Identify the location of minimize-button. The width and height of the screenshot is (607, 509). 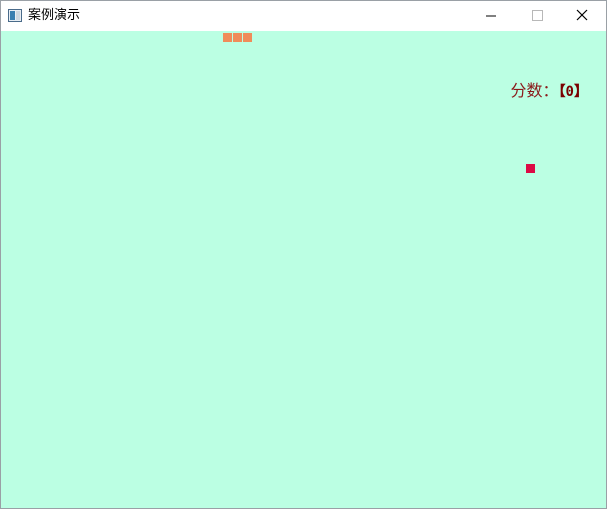
(491, 16).